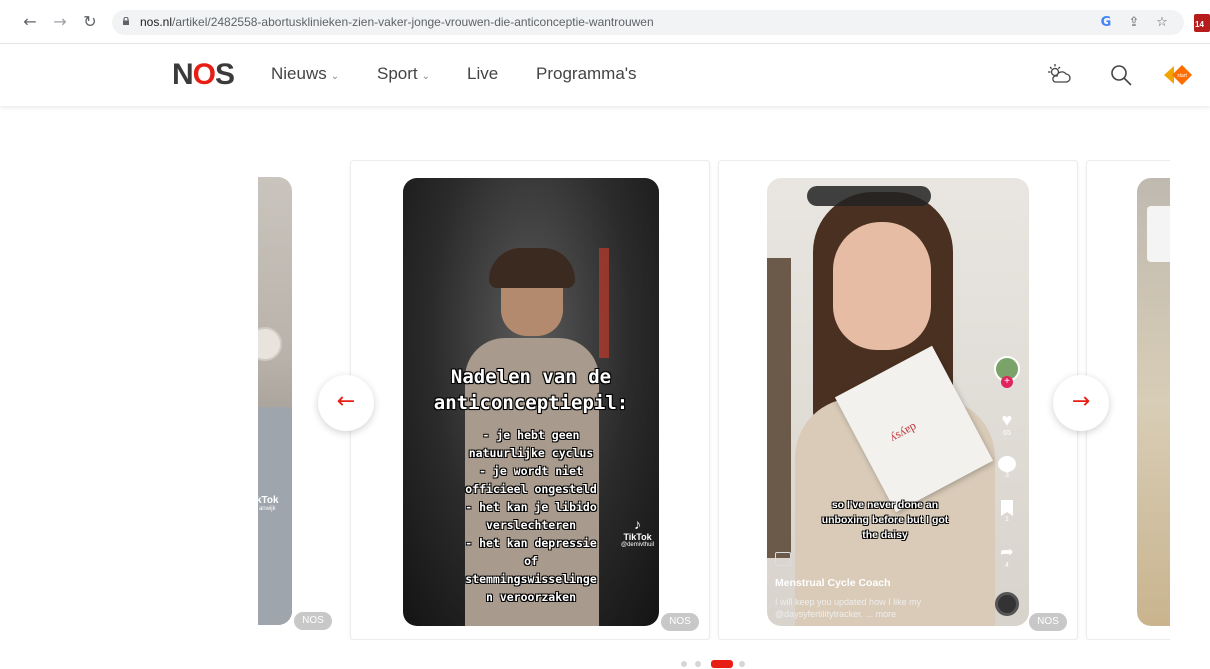 The height and width of the screenshot is (669, 1210). What do you see at coordinates (30, 22) in the screenshot?
I see `back-arrow-icon: ←` at bounding box center [30, 22].